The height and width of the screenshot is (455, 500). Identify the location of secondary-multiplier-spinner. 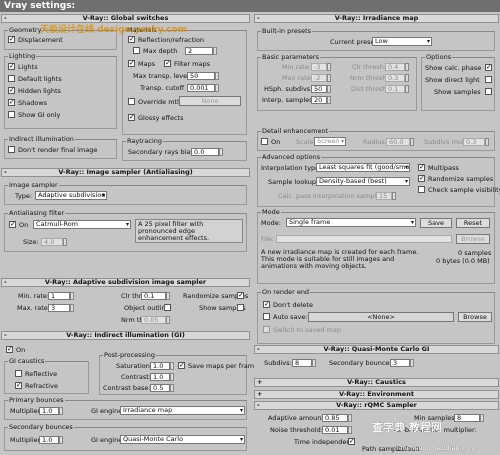
(61, 440).